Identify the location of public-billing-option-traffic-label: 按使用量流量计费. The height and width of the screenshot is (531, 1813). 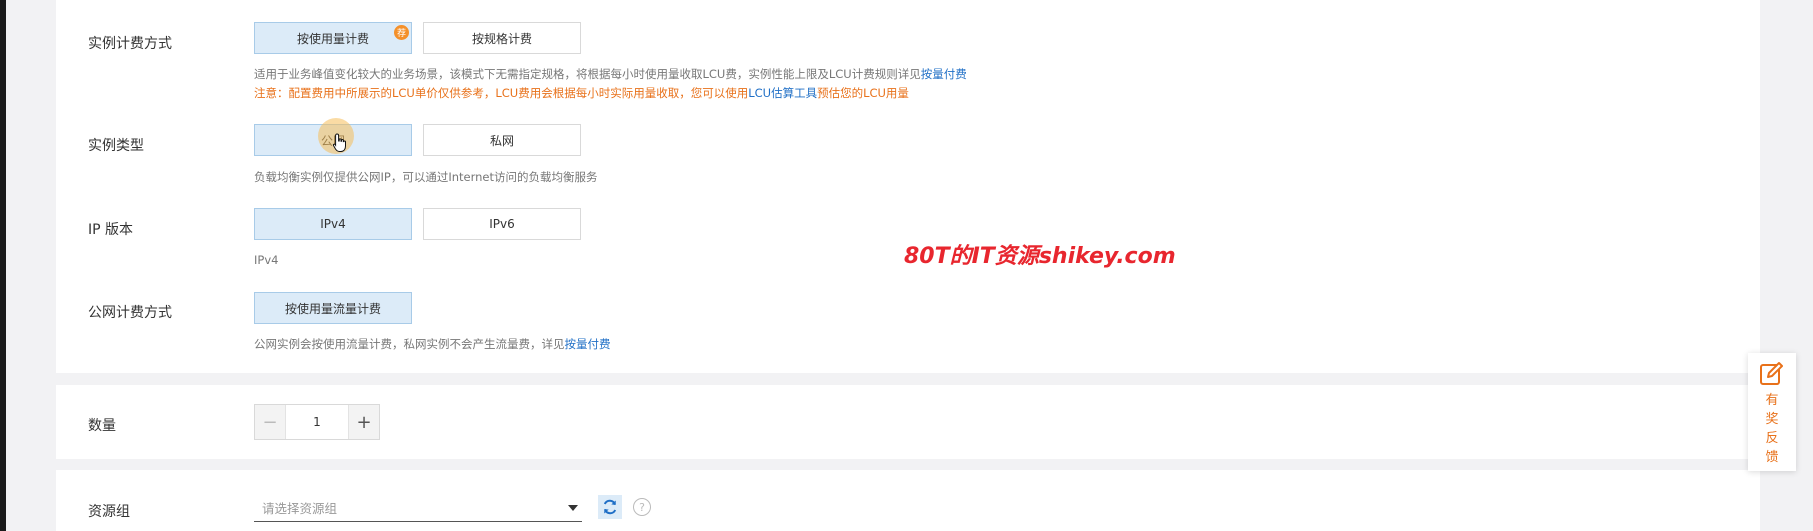
(332, 308).